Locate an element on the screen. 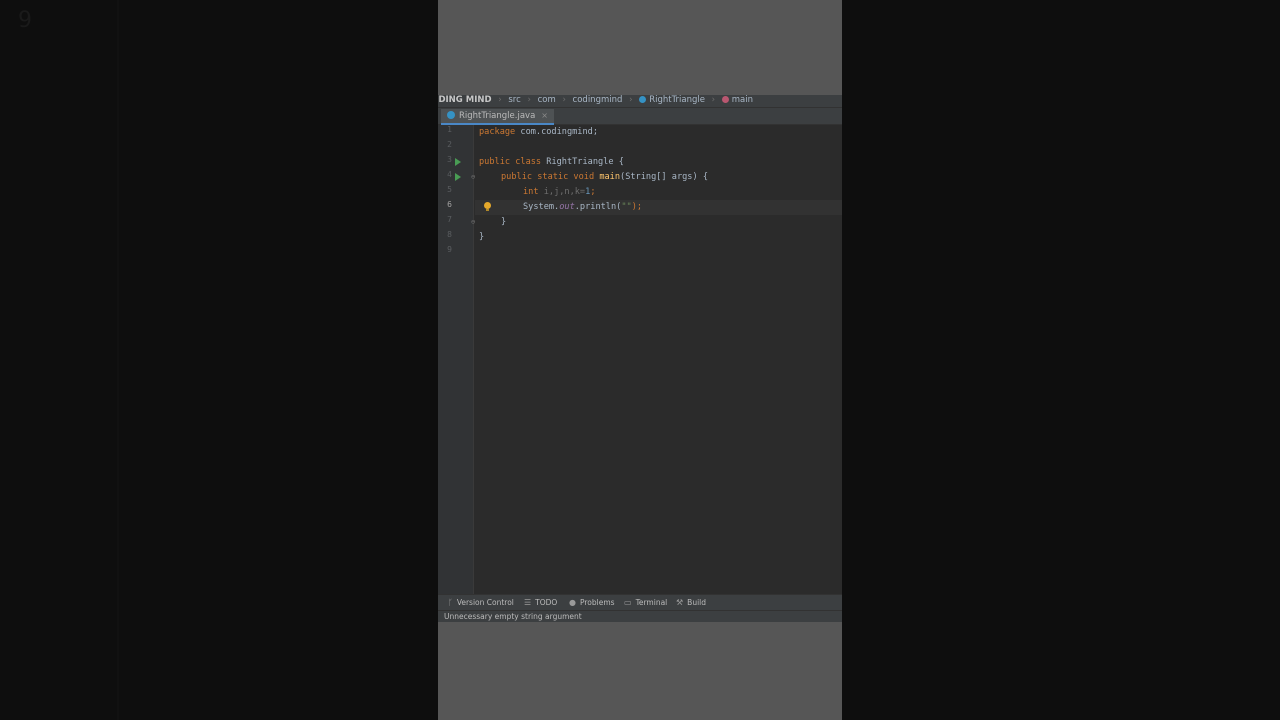  code-text: System. is located at coordinates (541, 207).